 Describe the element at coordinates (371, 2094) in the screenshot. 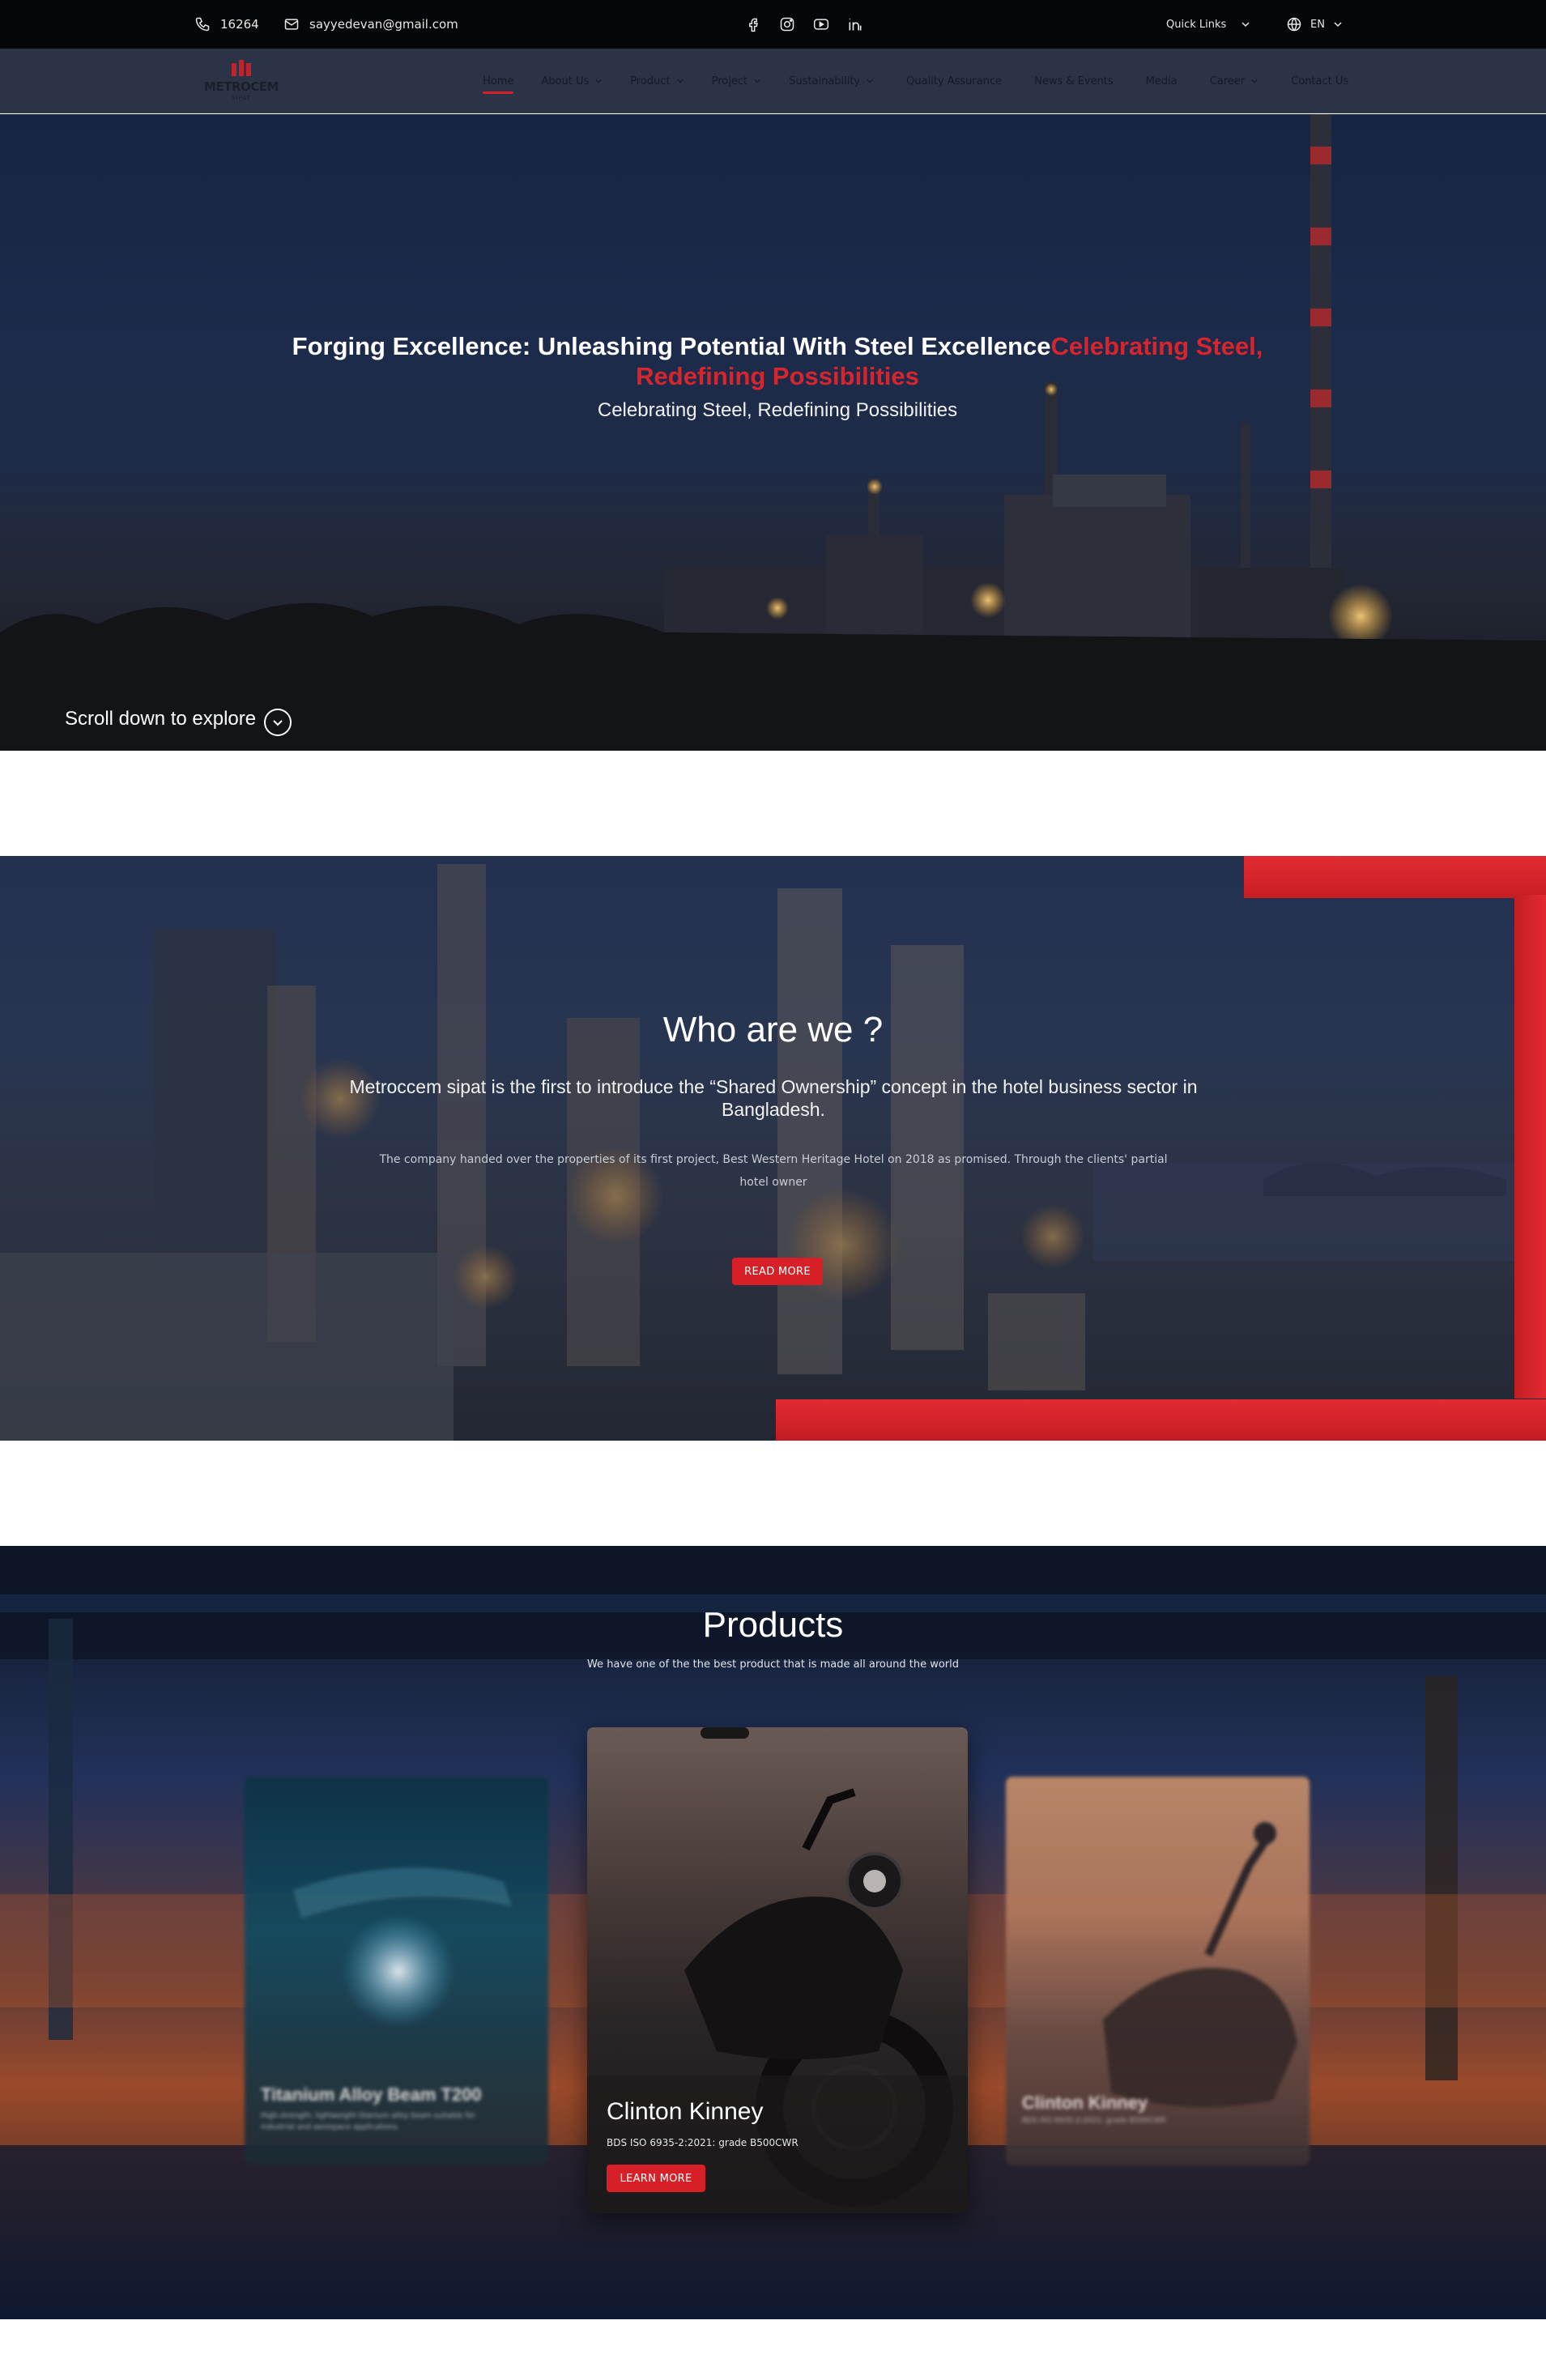

I see `product-card-title: Titanium Alloy Beam T200` at that location.